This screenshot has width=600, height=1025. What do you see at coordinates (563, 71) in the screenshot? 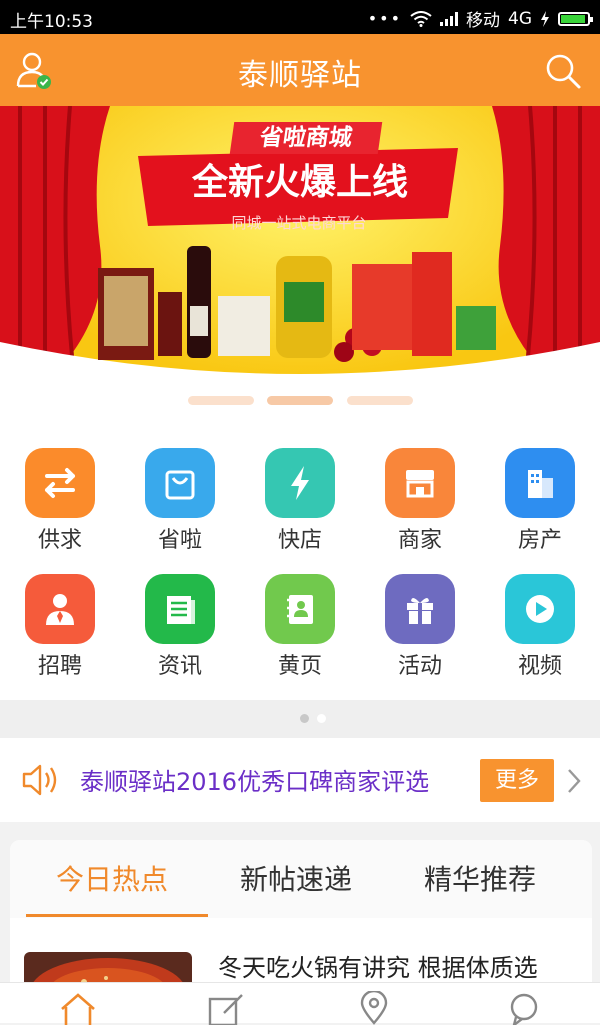
I see `search-icon` at bounding box center [563, 71].